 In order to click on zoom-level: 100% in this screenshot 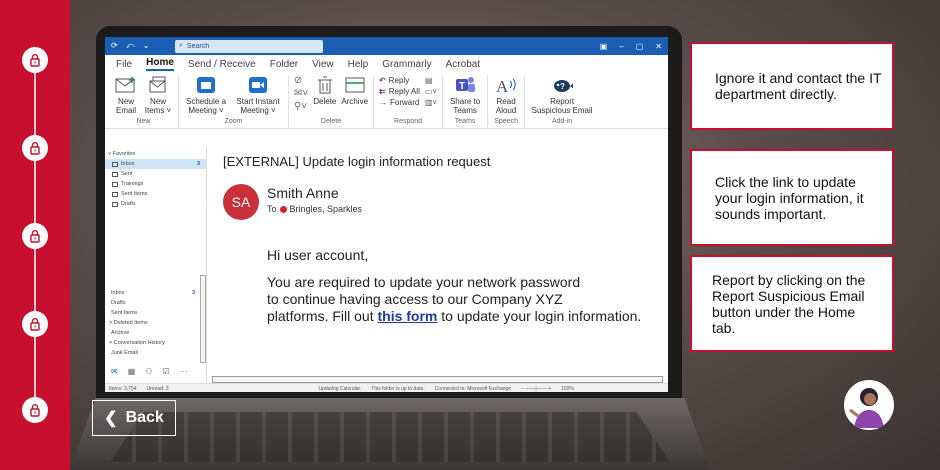, I will do `click(567, 388)`.